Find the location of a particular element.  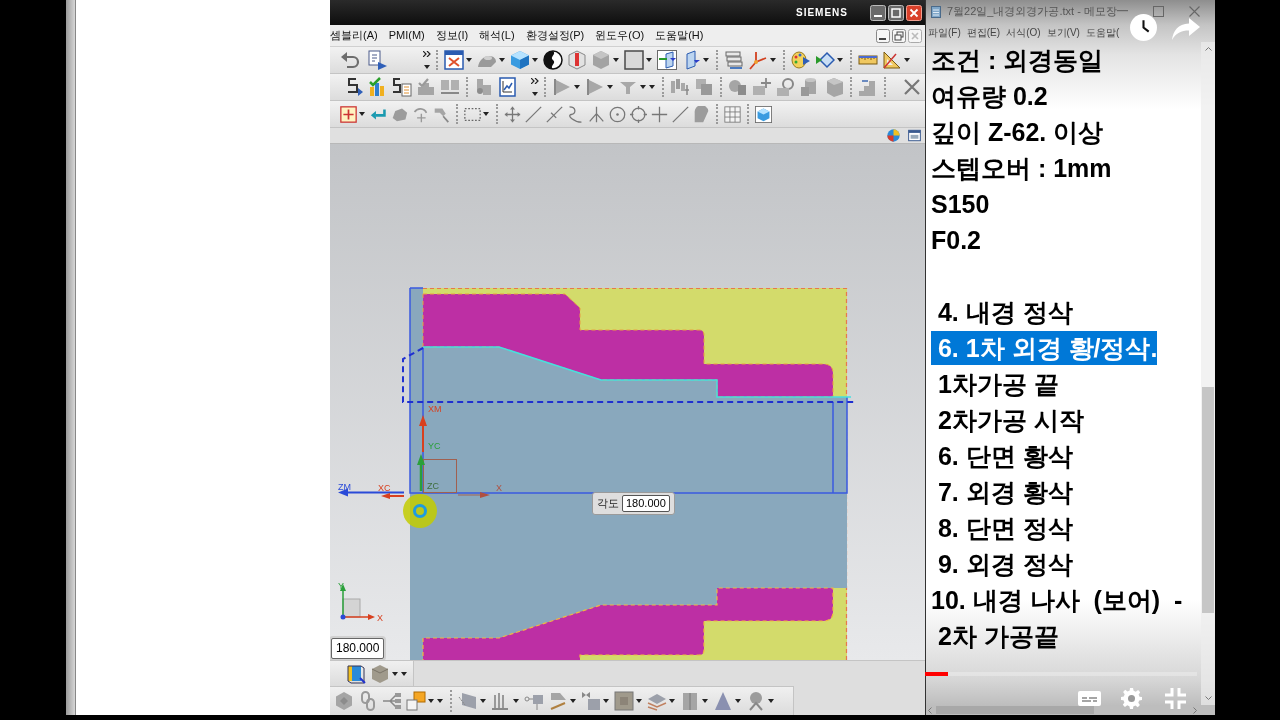

hexagon-icon is located at coordinates (344, 701).